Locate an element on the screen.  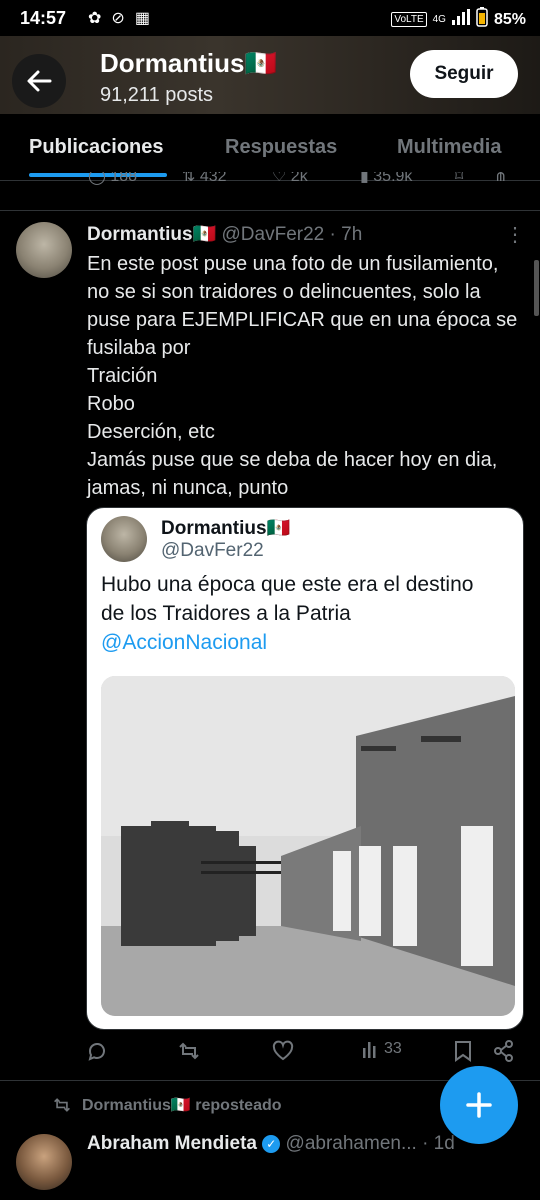
compose-button is located at coordinates (479, 1105).